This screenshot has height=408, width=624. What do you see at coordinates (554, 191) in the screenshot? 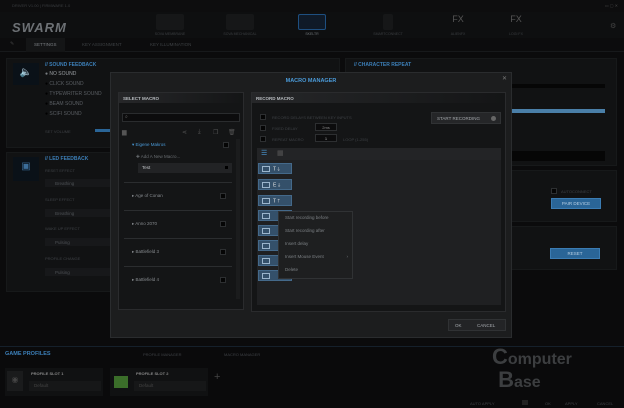
I see `autoconnect-checkbox` at bounding box center [554, 191].